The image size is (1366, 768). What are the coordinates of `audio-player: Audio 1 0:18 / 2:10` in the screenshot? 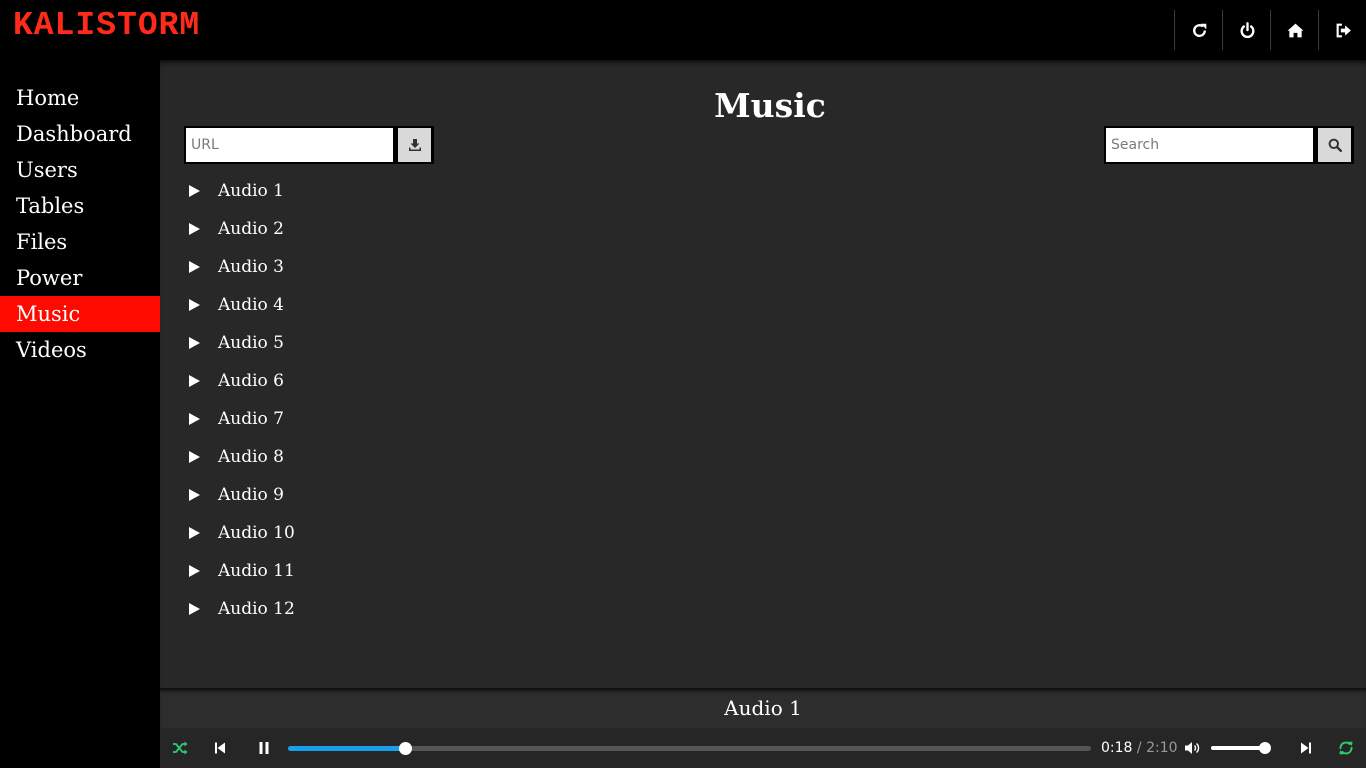 It's located at (763, 728).